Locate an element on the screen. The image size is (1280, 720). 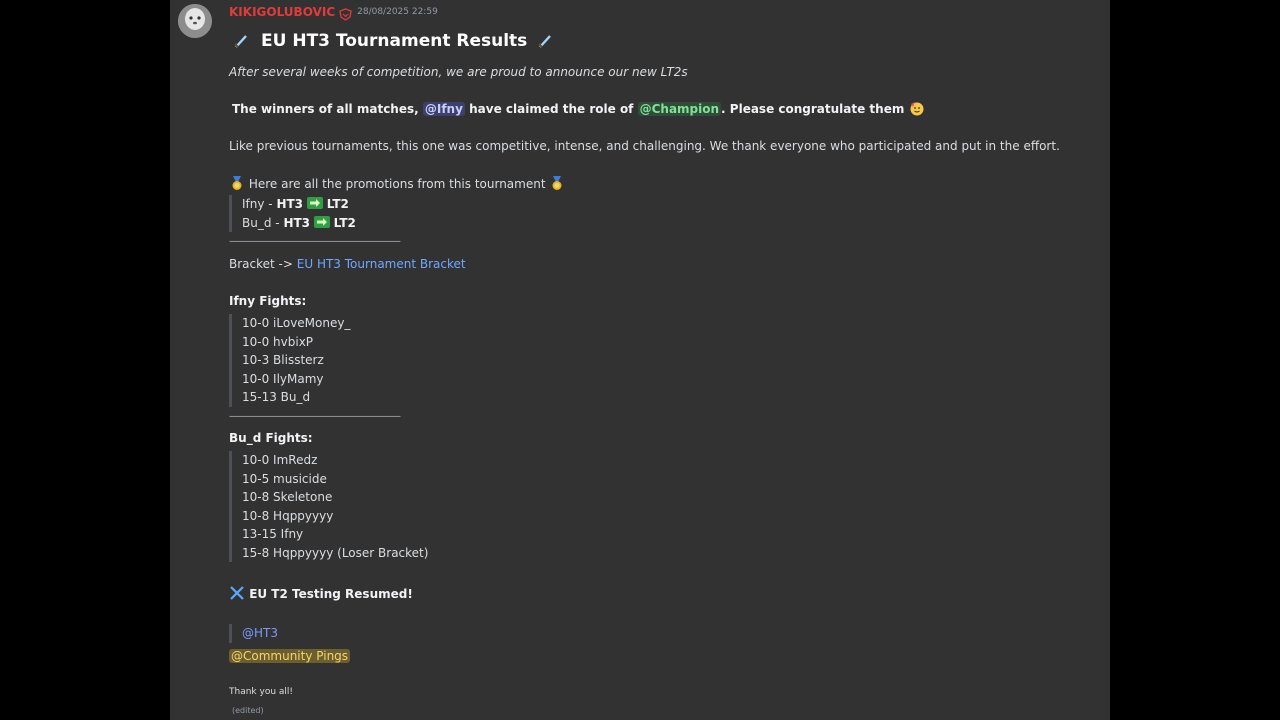
ifny-fights-heading: Ifny Fights: is located at coordinates (268, 301).